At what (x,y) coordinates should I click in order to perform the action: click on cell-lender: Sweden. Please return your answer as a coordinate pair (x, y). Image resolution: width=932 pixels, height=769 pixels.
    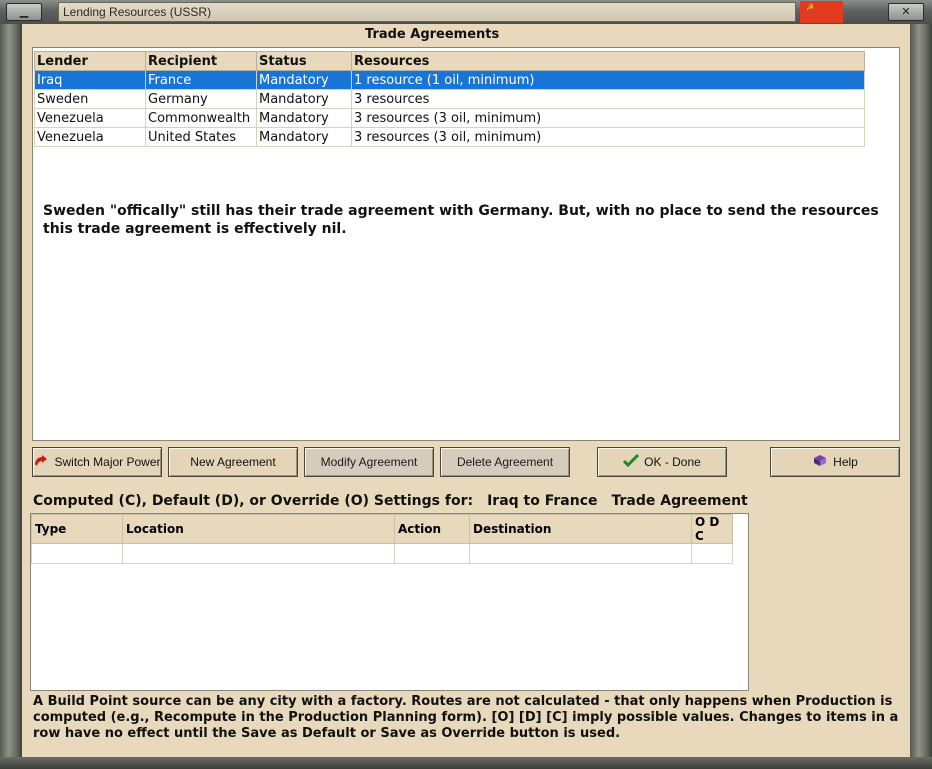
    Looking at the image, I should click on (90, 99).